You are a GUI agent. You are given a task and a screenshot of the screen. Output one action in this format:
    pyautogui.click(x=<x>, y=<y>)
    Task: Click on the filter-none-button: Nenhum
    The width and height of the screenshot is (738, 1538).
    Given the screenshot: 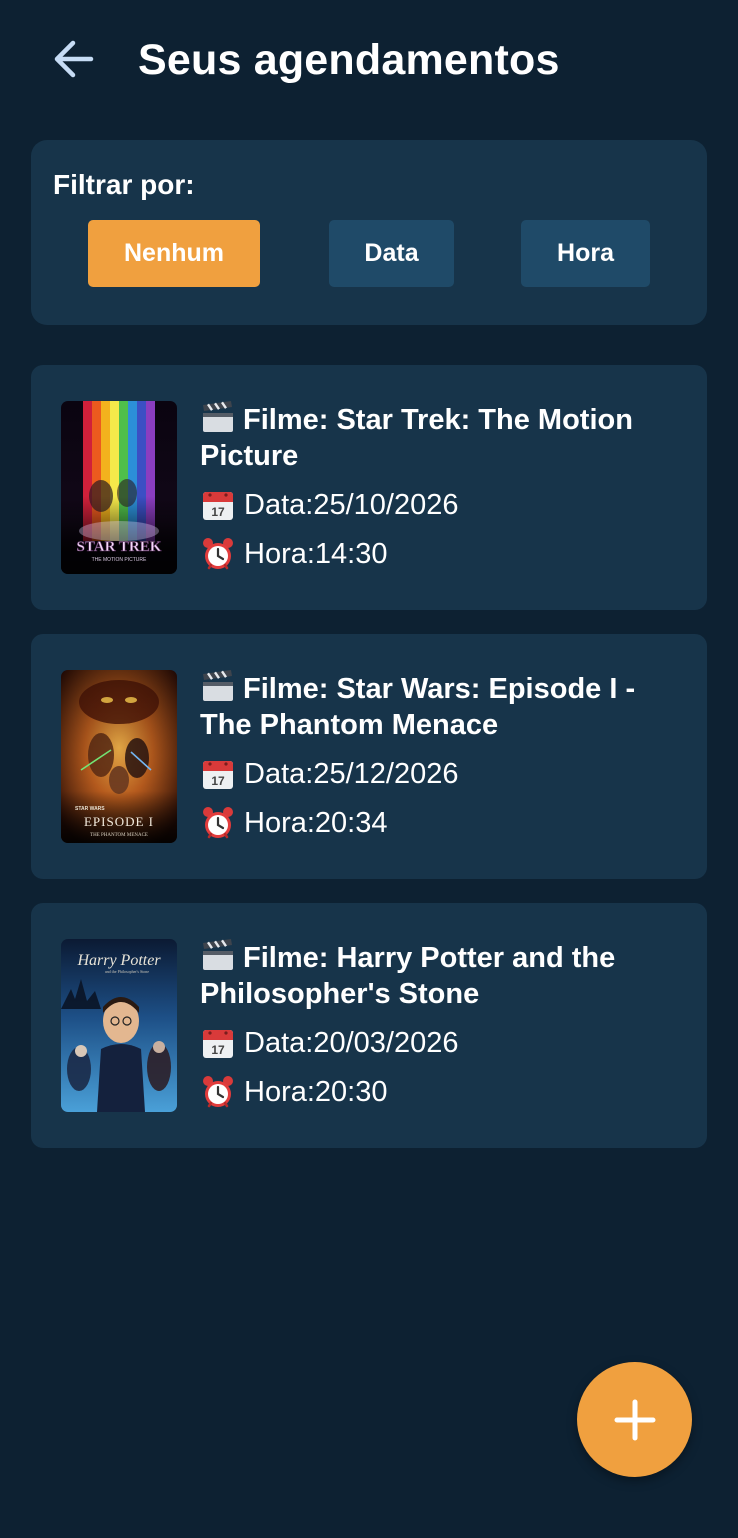 What is the action you would take?
    pyautogui.click(x=174, y=253)
    